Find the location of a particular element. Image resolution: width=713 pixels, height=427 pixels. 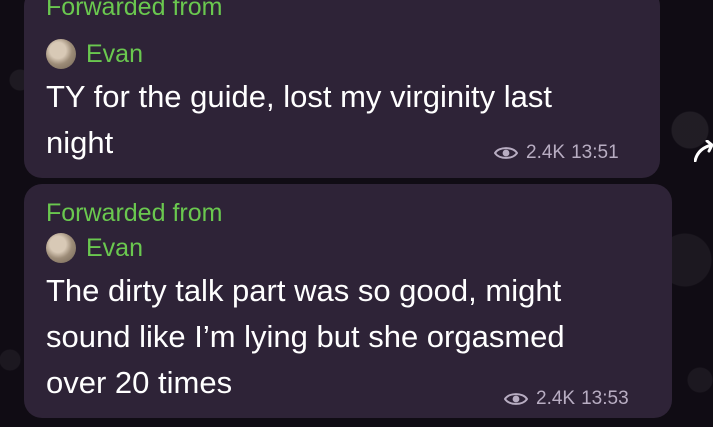

share-icon is located at coordinates (703, 151).